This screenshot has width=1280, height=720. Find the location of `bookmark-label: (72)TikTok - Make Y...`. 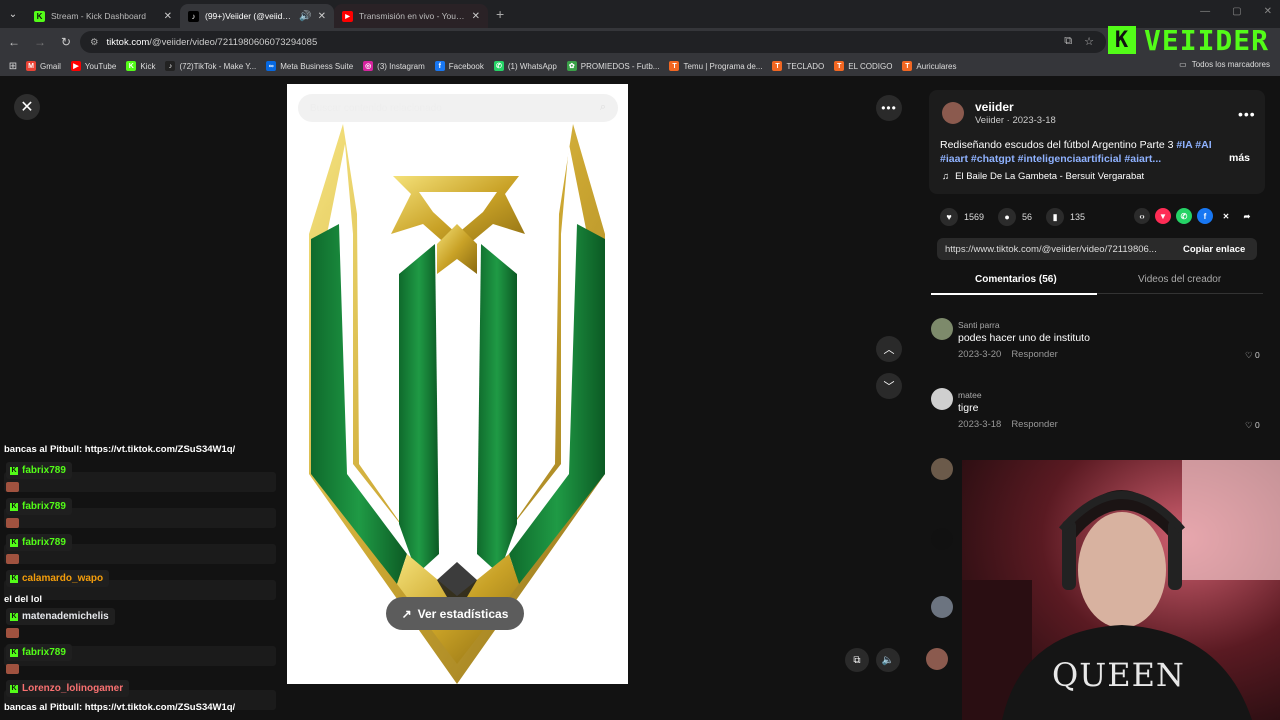

bookmark-label: (72)TikTok - Make Y... is located at coordinates (218, 66).